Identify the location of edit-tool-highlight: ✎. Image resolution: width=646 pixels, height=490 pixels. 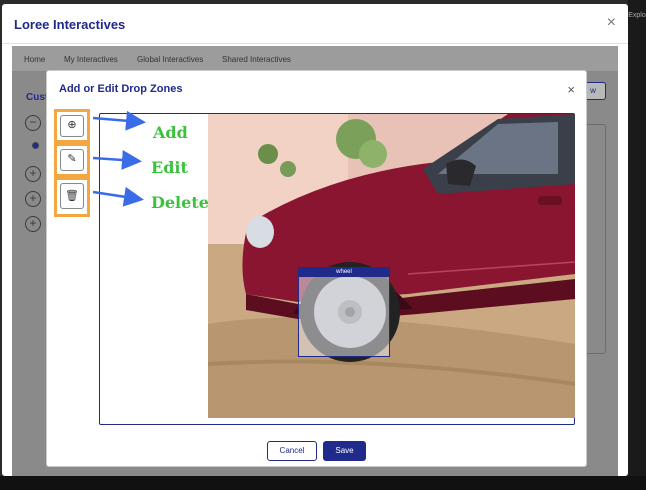
(72, 160).